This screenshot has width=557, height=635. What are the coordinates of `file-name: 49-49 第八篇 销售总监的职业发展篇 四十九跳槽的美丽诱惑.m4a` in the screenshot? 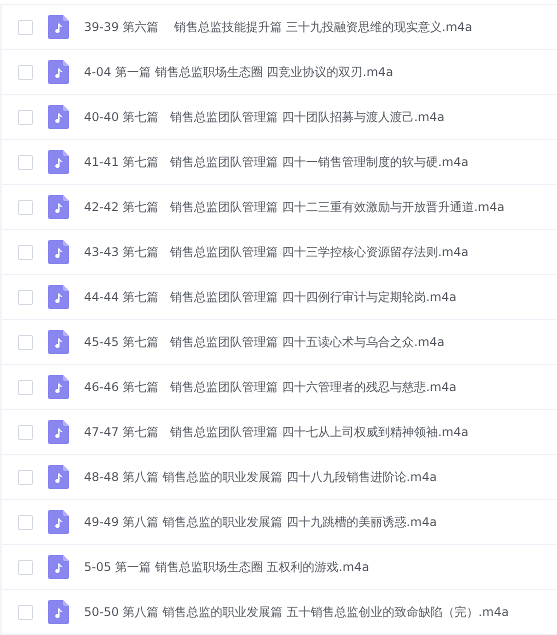 It's located at (260, 522).